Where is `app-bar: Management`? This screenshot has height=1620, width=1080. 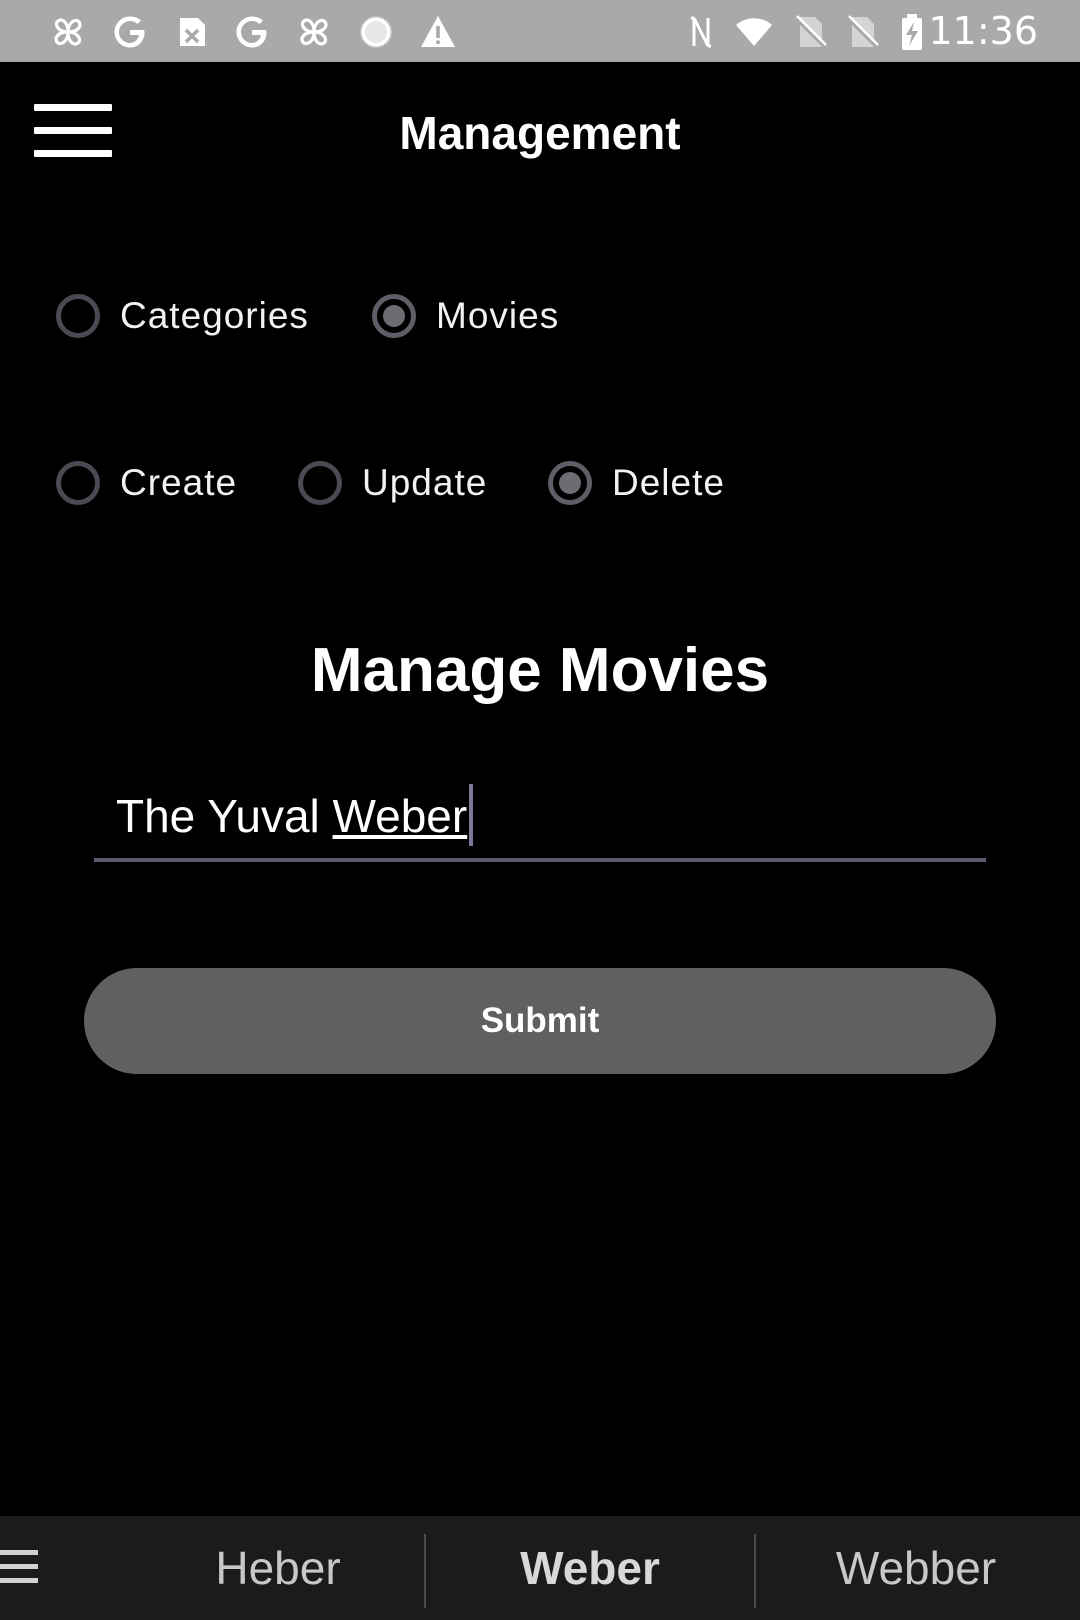 app-bar: Management is located at coordinates (540, 137).